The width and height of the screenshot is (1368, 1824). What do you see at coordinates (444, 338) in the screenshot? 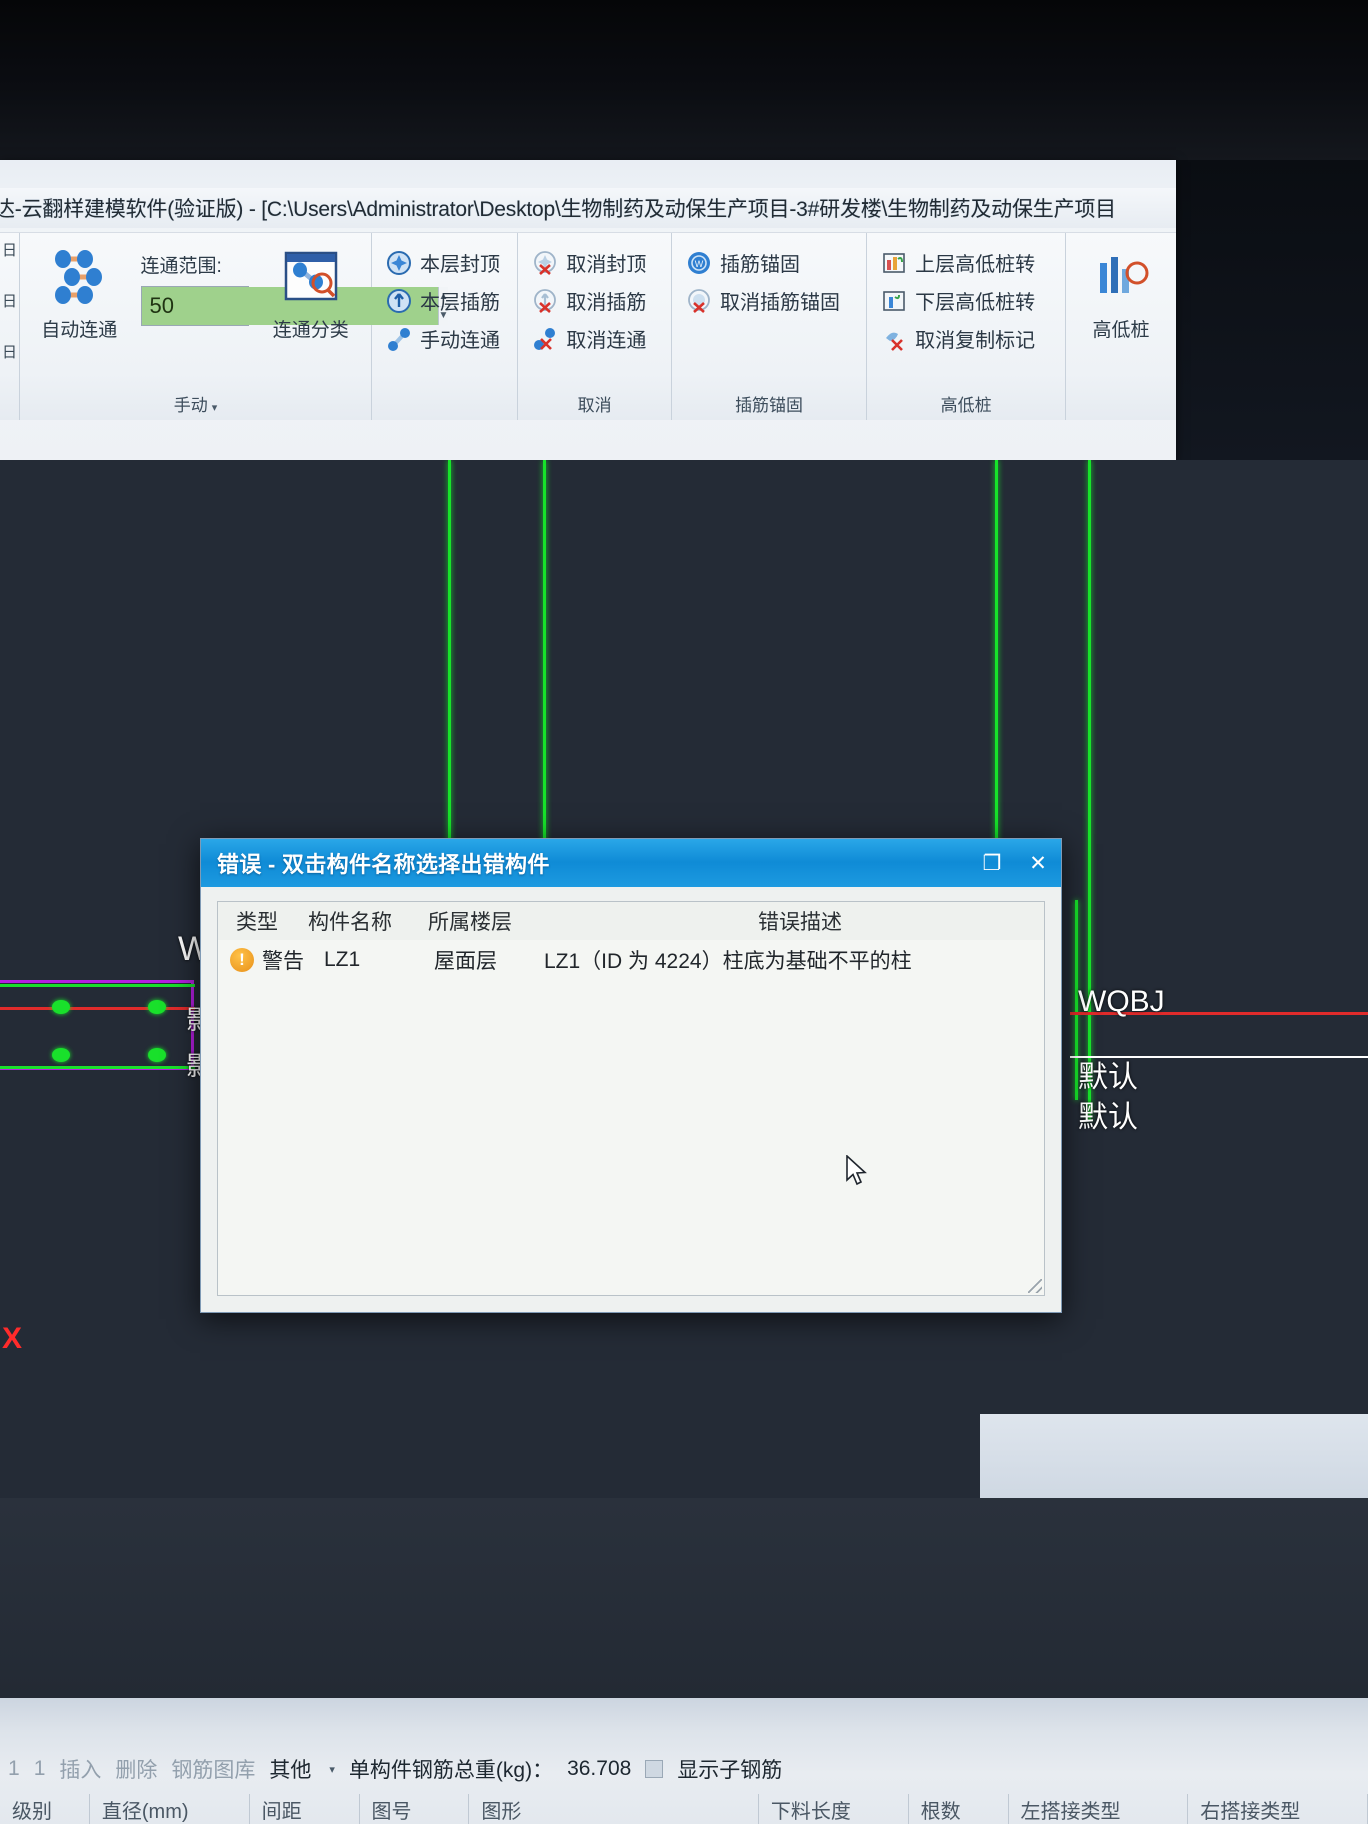
I see `manual-connect-button: 手动连通` at bounding box center [444, 338].